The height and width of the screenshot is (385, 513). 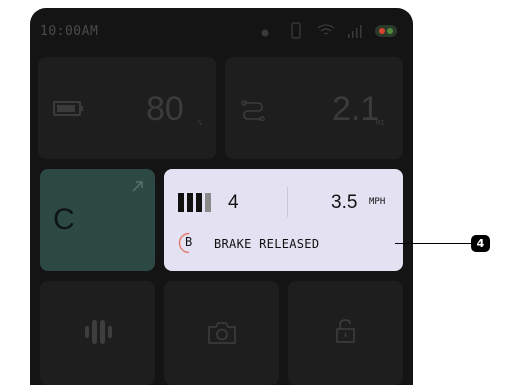 What do you see at coordinates (127, 108) in the screenshot?
I see `battery-card: 80 %` at bounding box center [127, 108].